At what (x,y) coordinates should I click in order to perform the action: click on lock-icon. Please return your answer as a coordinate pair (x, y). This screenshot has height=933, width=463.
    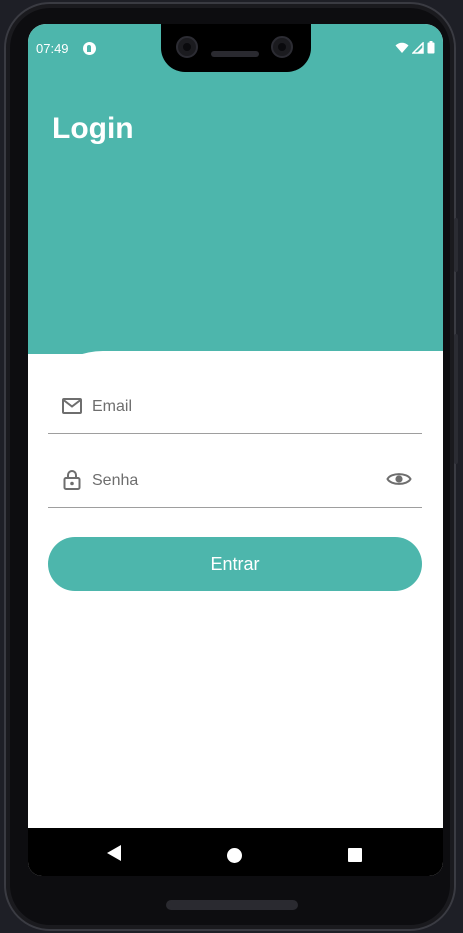
    Looking at the image, I should click on (72, 480).